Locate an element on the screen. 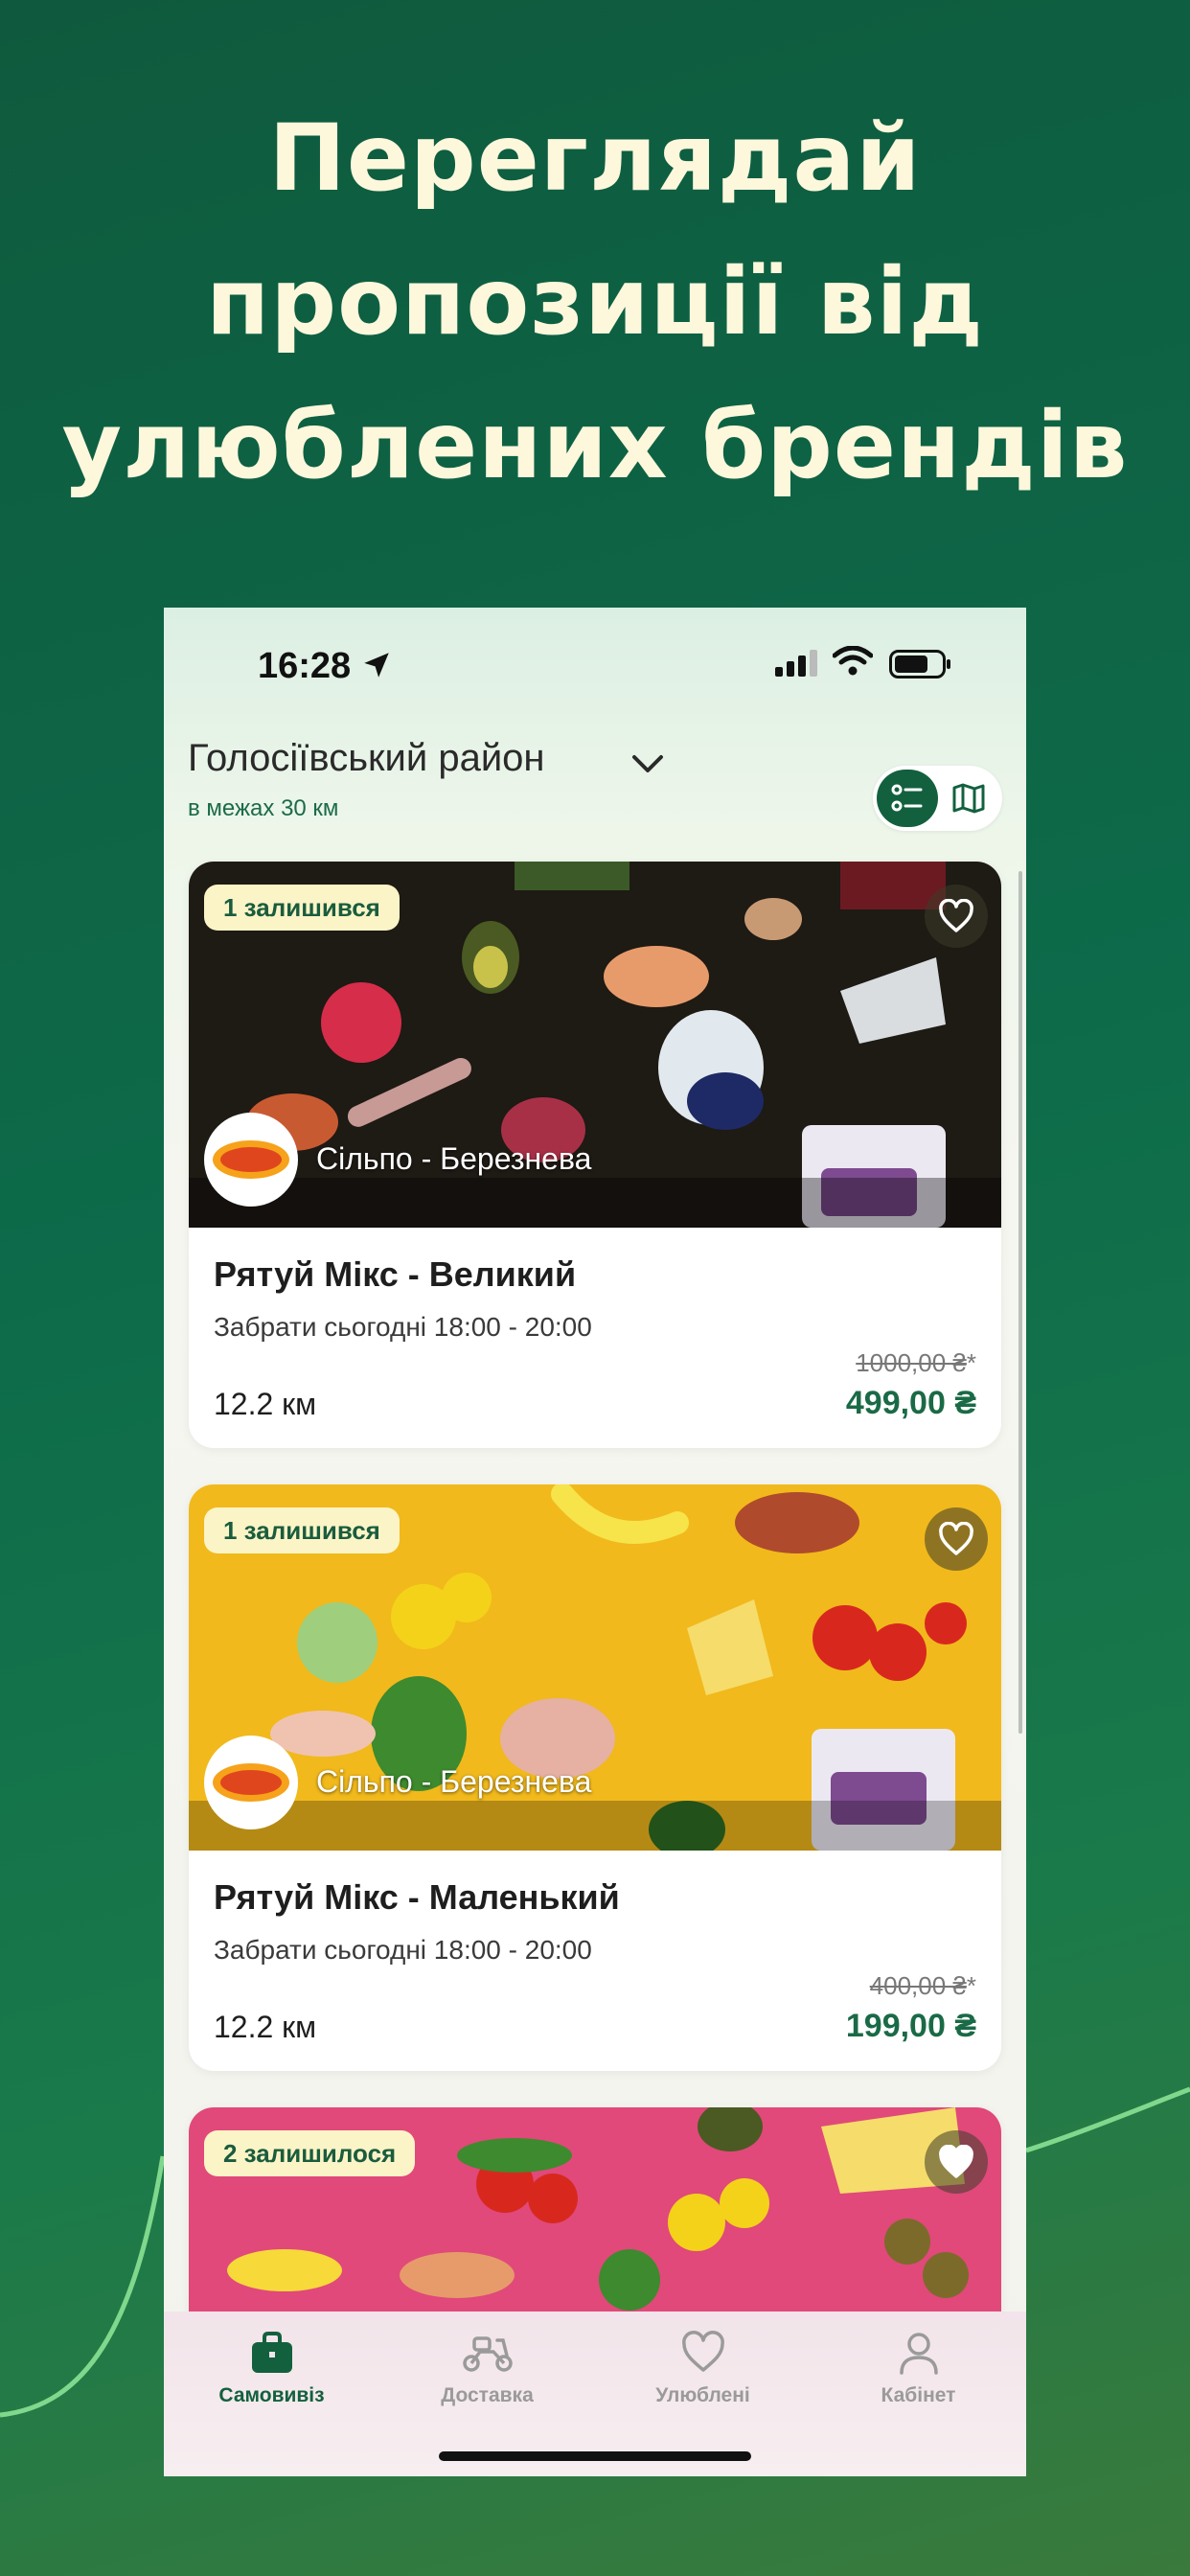 The width and height of the screenshot is (1190, 2576). home-indicator is located at coordinates (595, 2456).